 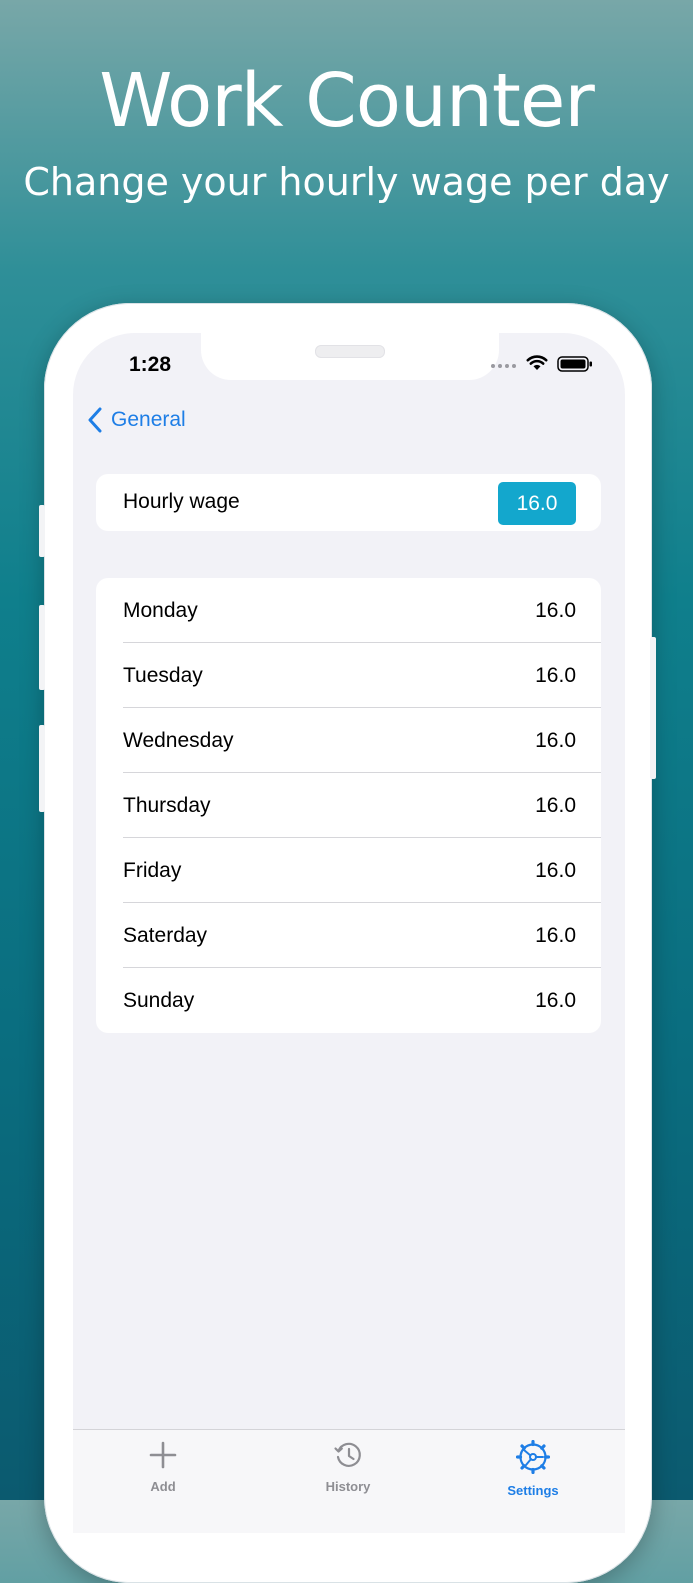 What do you see at coordinates (163, 675) in the screenshot?
I see `day-label: Tuesday` at bounding box center [163, 675].